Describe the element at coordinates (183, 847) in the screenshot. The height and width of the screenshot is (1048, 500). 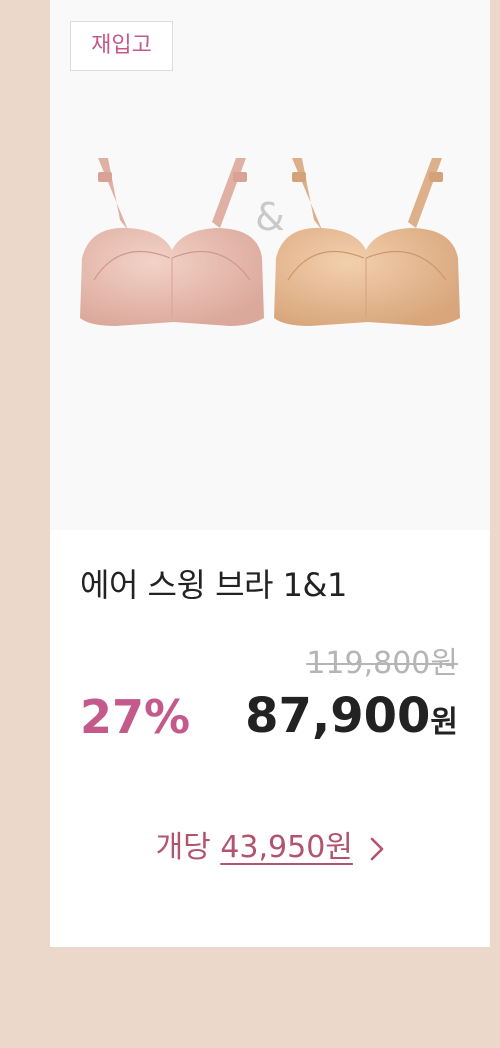
I see `per-unit-label: 개당` at that location.